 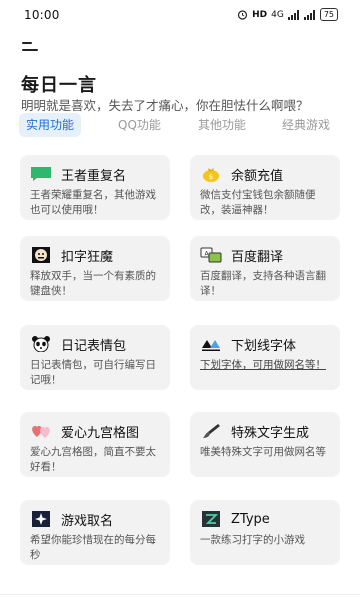 I want to click on card-title: ZType, so click(x=250, y=519).